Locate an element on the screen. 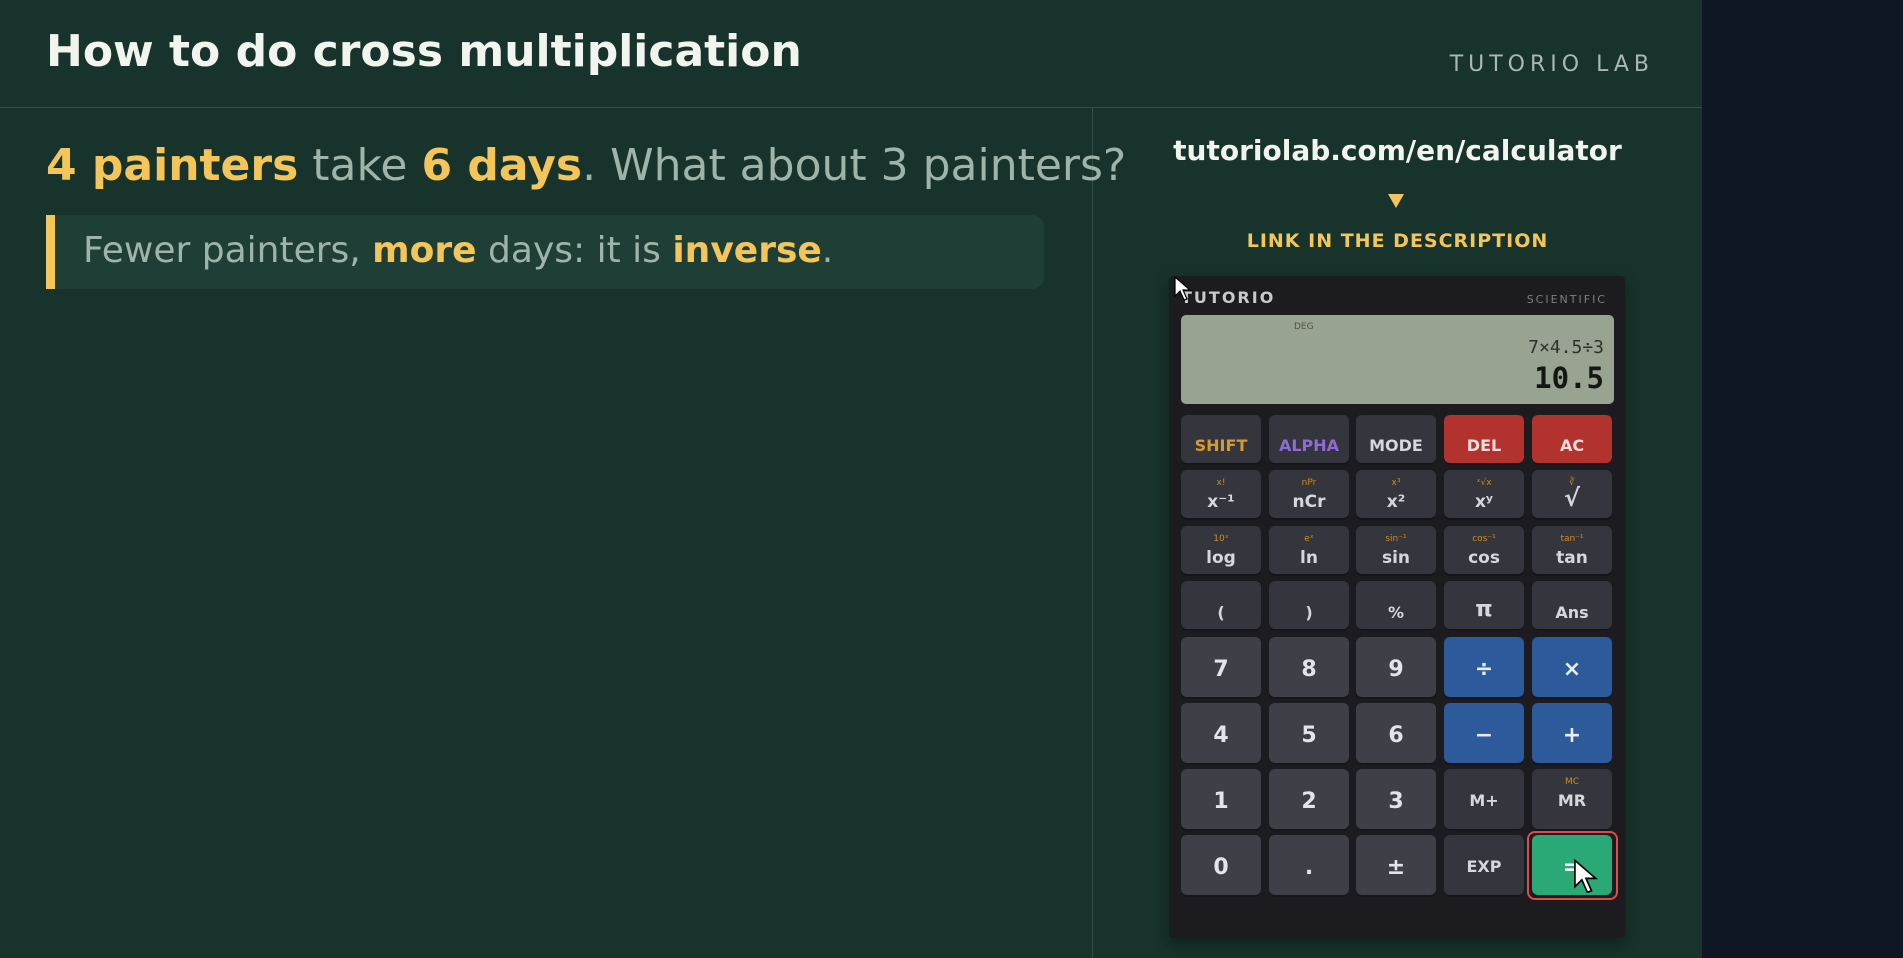 The image size is (1903, 958). key-label: % is located at coordinates (1396, 612).